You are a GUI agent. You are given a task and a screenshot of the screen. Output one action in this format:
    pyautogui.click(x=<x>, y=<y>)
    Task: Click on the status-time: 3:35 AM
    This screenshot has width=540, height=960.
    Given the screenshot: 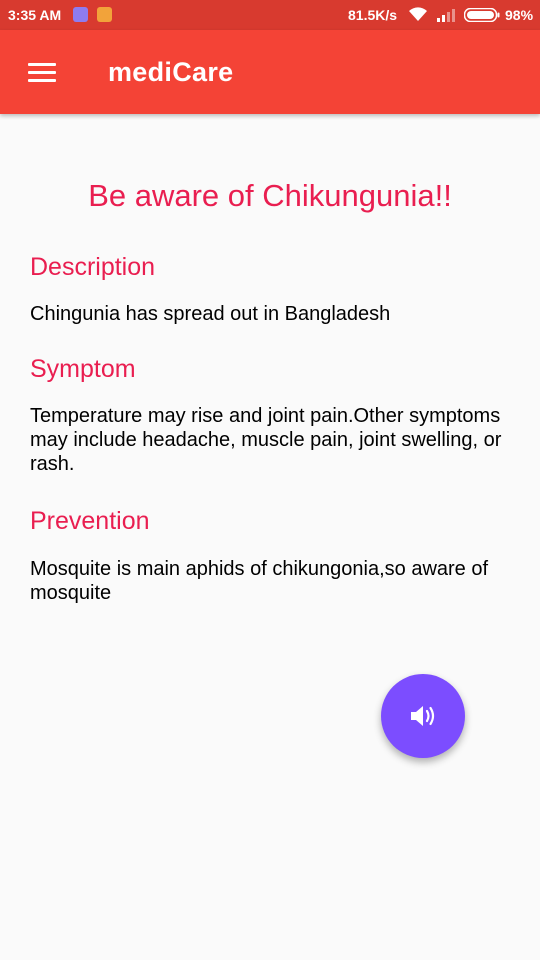 What is the action you would take?
    pyautogui.click(x=35, y=15)
    